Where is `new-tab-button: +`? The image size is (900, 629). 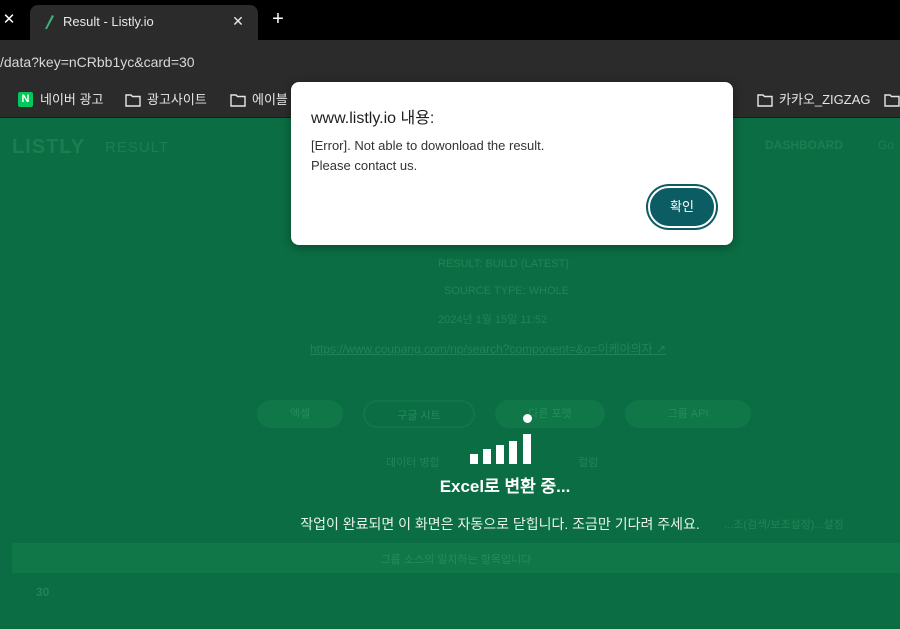
new-tab-button: + is located at coordinates (278, 20).